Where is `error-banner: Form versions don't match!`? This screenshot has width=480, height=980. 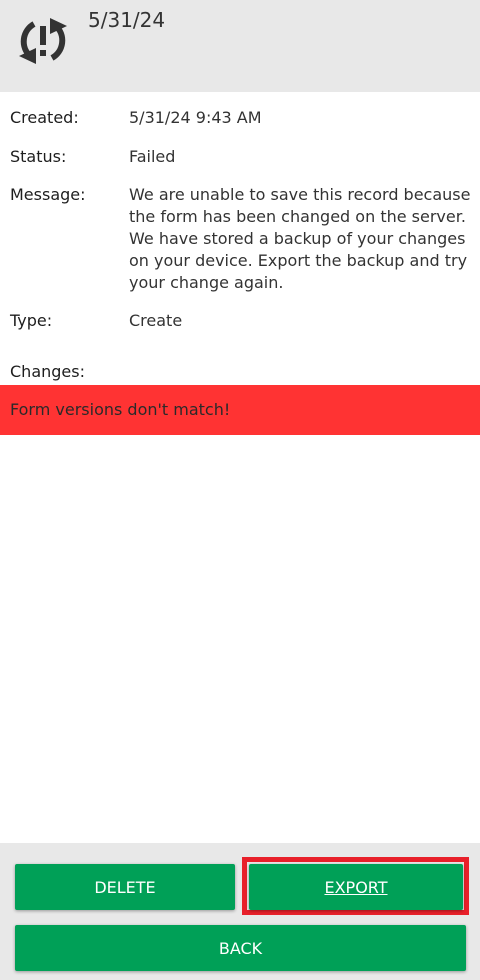
error-banner: Form versions don't match! is located at coordinates (240, 410).